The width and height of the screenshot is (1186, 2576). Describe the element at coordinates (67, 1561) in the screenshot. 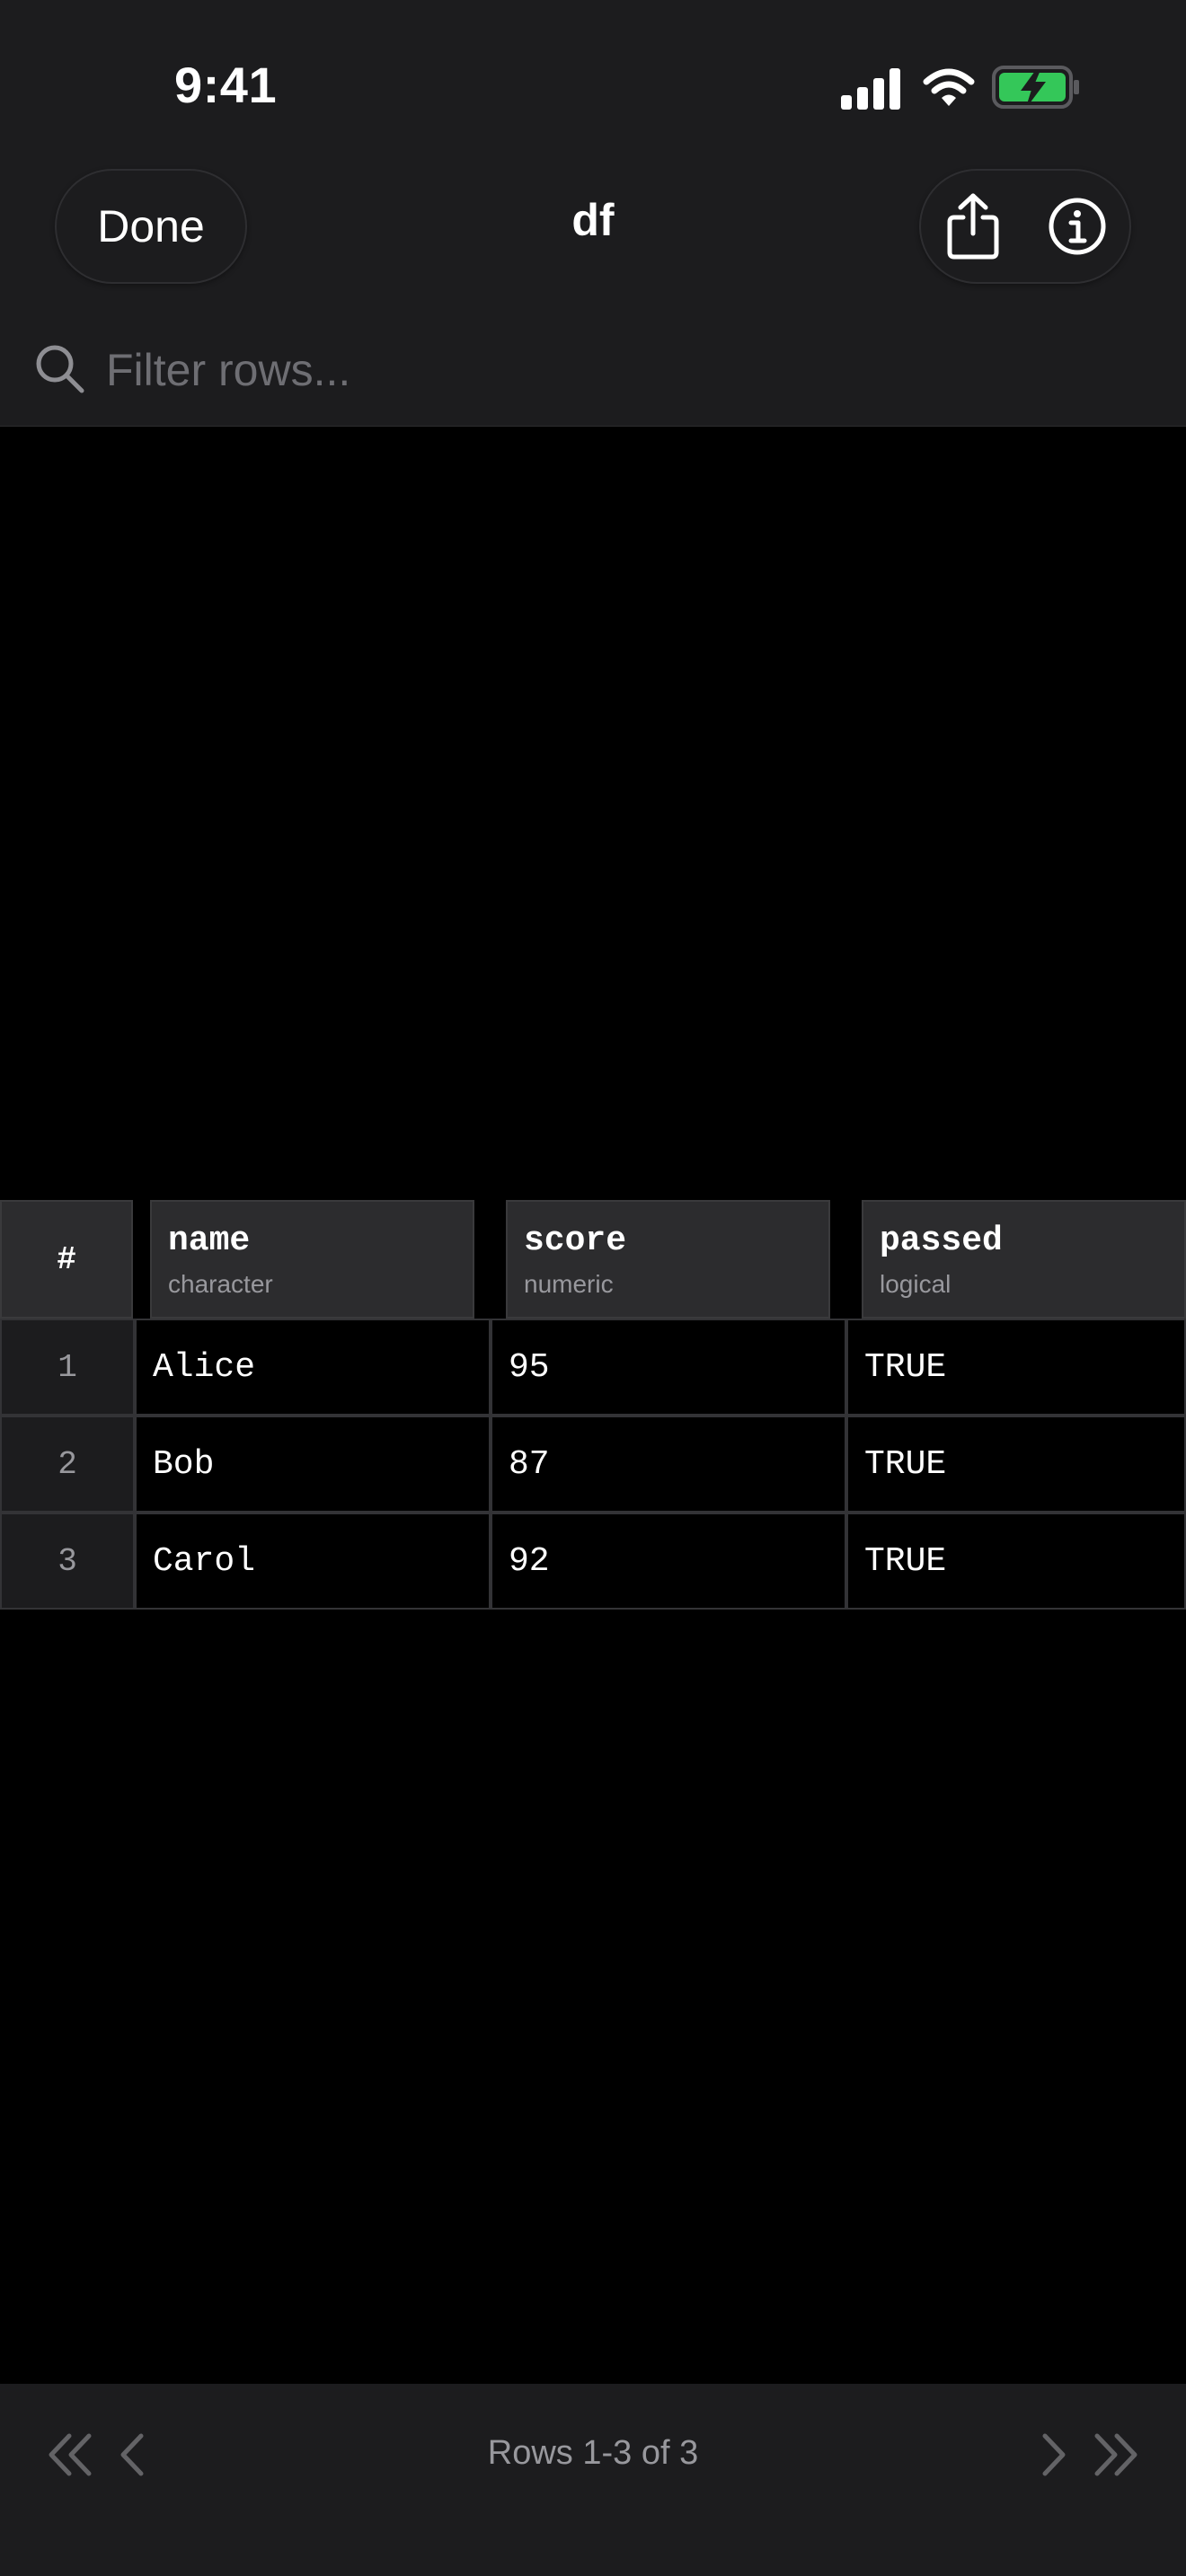

I see `row-index: 3` at that location.